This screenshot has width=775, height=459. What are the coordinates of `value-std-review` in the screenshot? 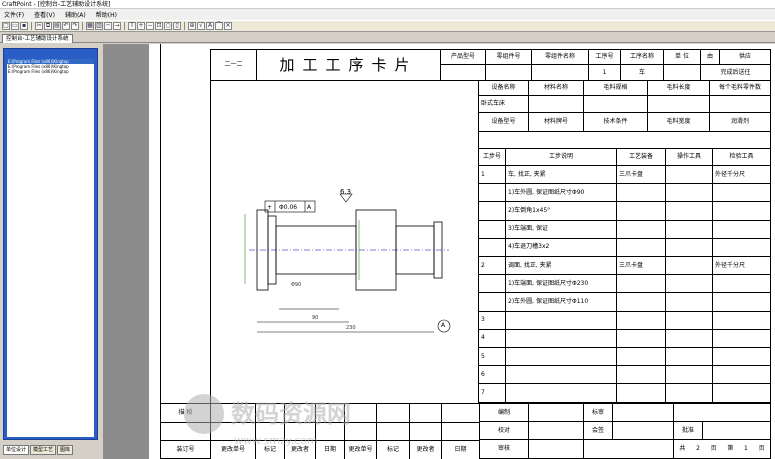 It's located at (643, 412).